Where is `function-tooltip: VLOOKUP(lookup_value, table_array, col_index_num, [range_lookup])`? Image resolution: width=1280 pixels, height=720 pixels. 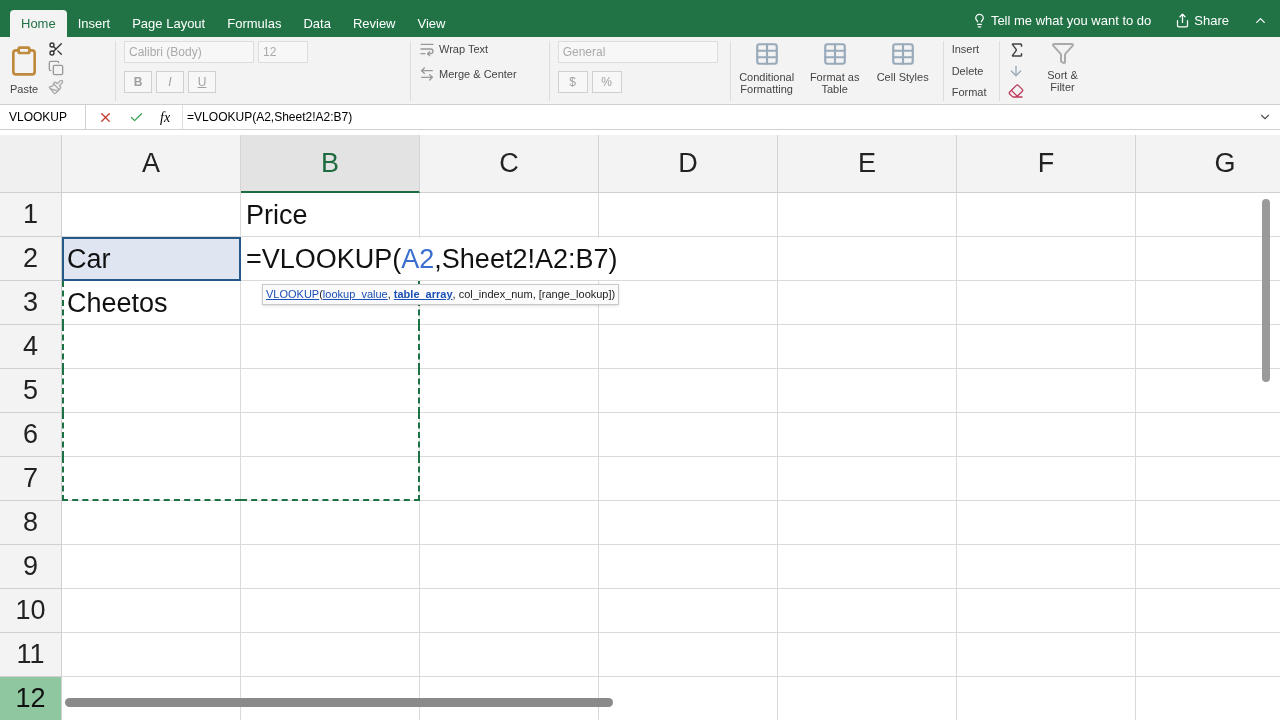
function-tooltip: VLOOKUP(lookup_value, table_array, col_index_num, [range_lookup]) is located at coordinates (441, 294).